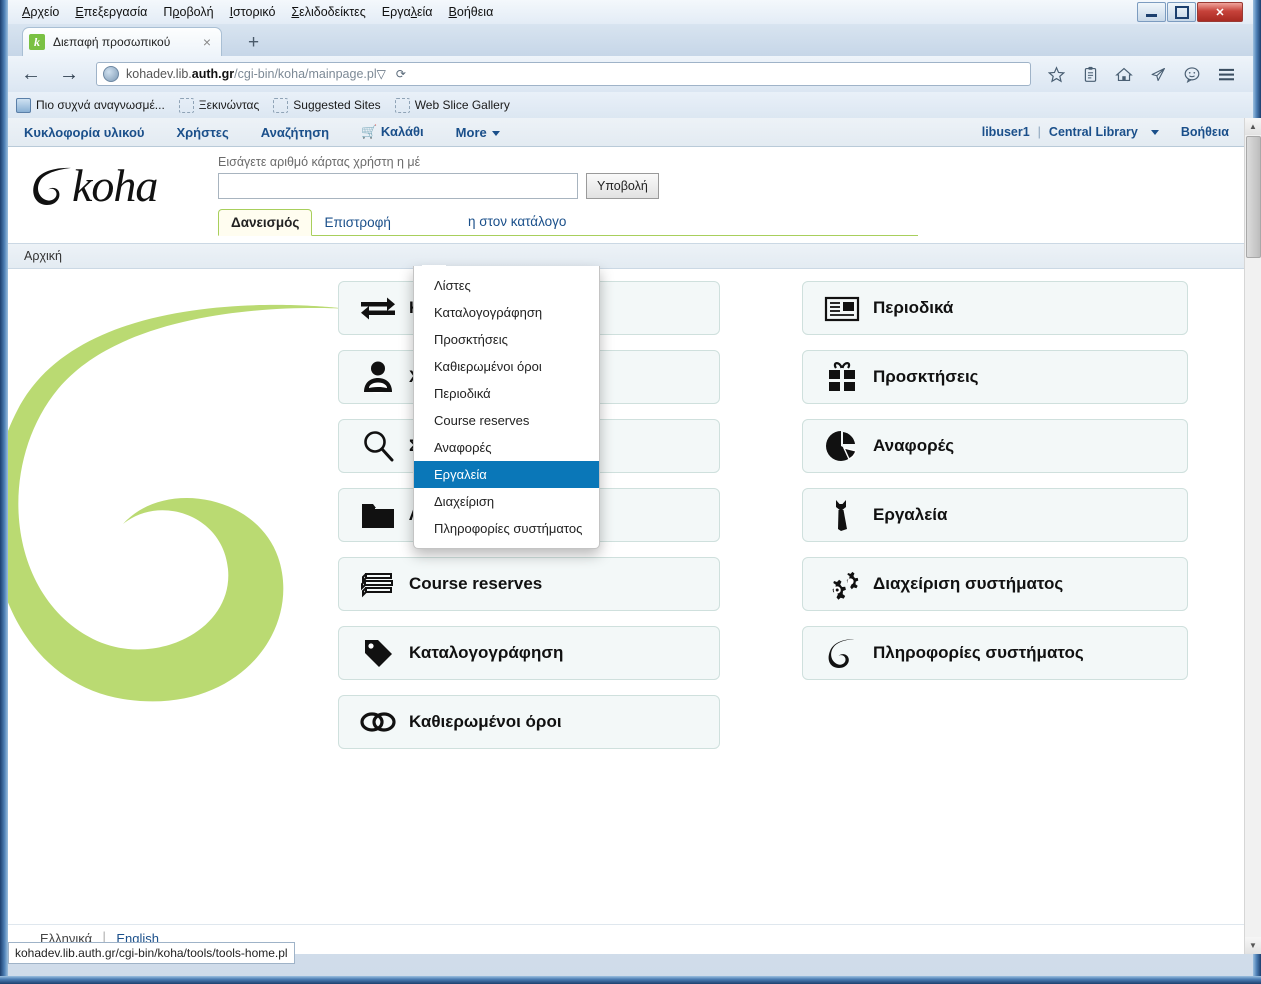 This screenshot has height=984, width=1261. Describe the element at coordinates (207, 42) in the screenshot. I see `tab-close-icon: ×` at that location.